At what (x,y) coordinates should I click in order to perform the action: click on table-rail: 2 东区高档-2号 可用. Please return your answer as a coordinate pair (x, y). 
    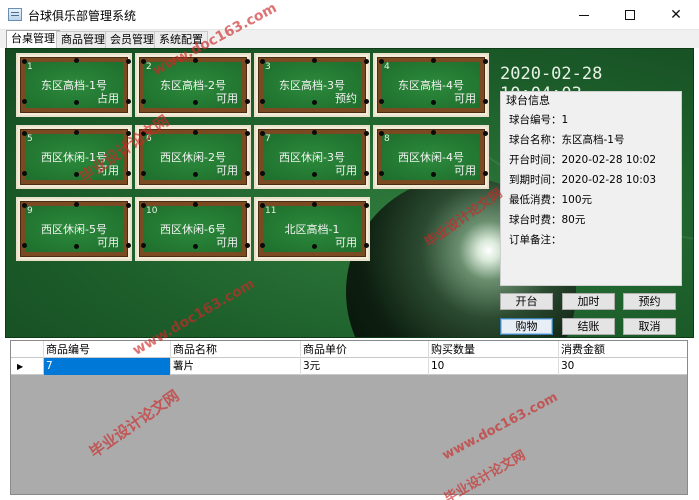
    Looking at the image, I should click on (194, 85).